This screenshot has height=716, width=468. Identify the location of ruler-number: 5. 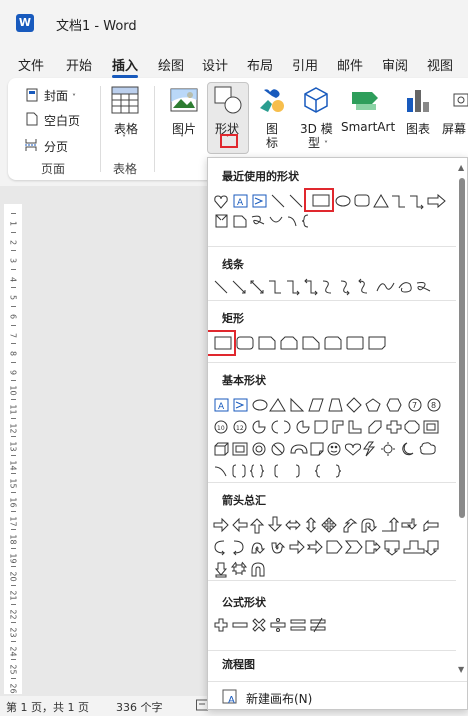
(13, 298).